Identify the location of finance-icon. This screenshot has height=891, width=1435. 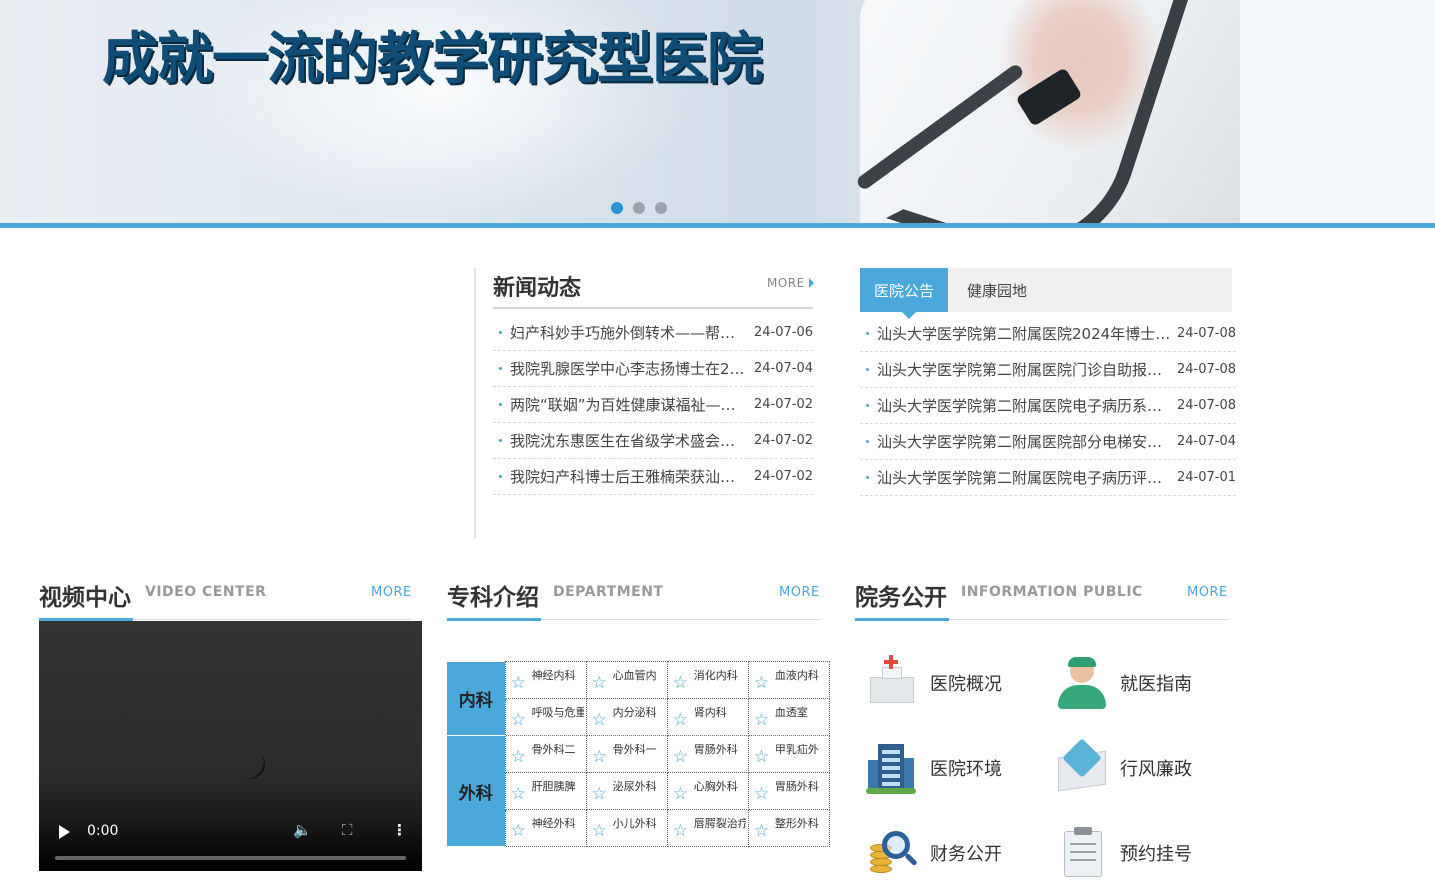
(892, 853).